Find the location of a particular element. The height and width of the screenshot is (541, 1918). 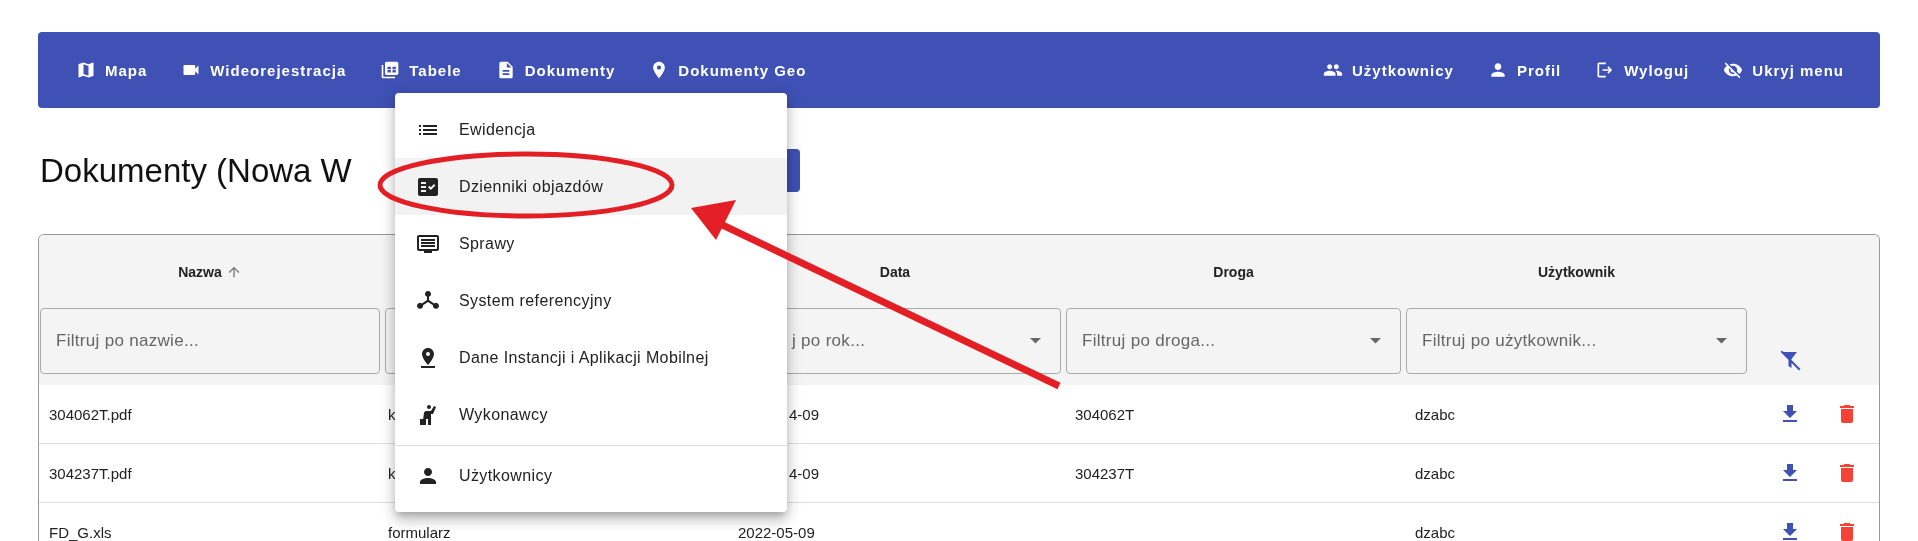

table-cell: 304237T.pdf is located at coordinates (90, 473).